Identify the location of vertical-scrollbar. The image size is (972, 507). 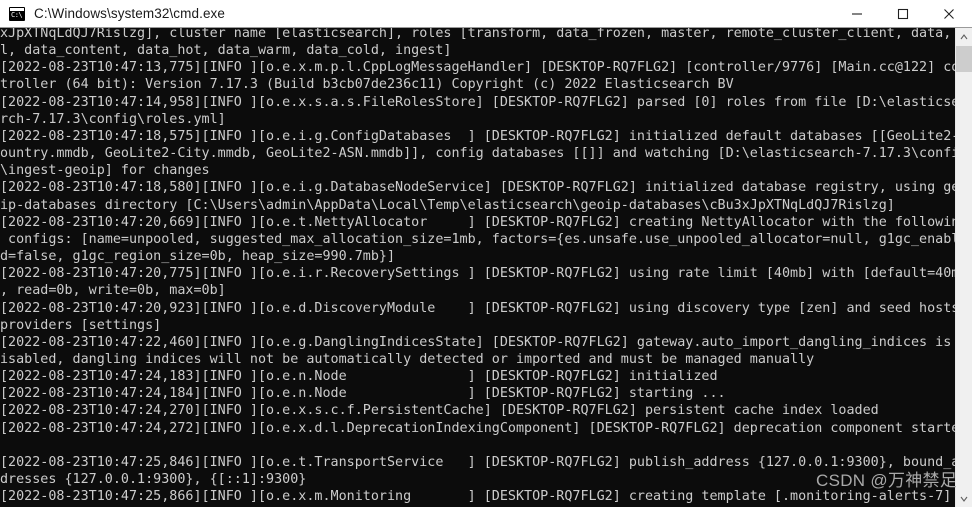
(963, 267).